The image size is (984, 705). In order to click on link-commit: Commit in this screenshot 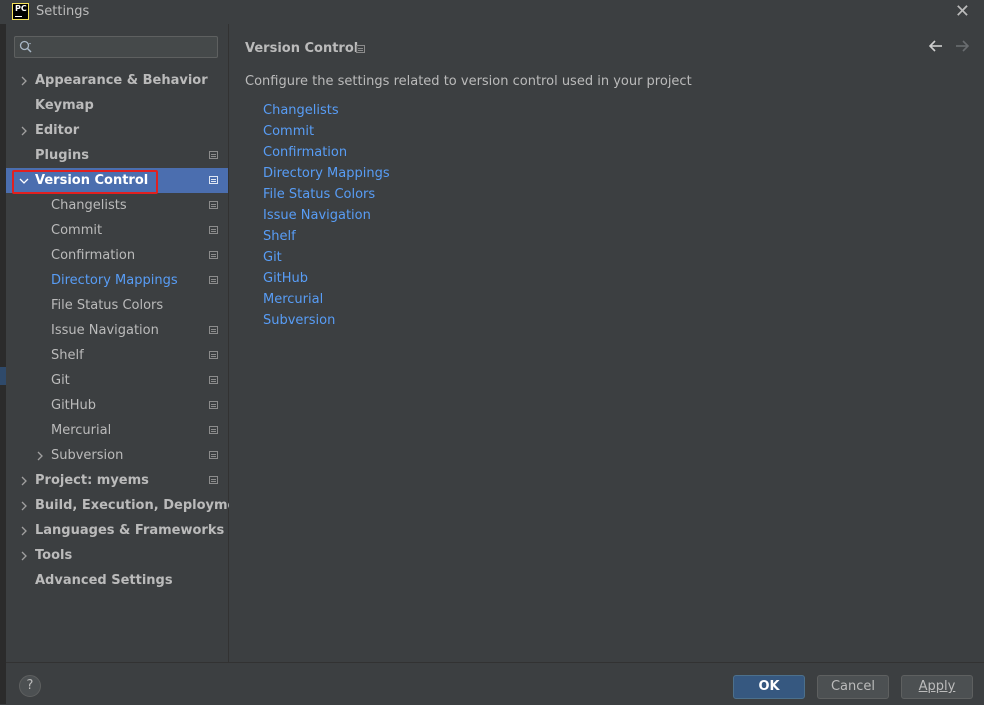, I will do `click(326, 131)`.